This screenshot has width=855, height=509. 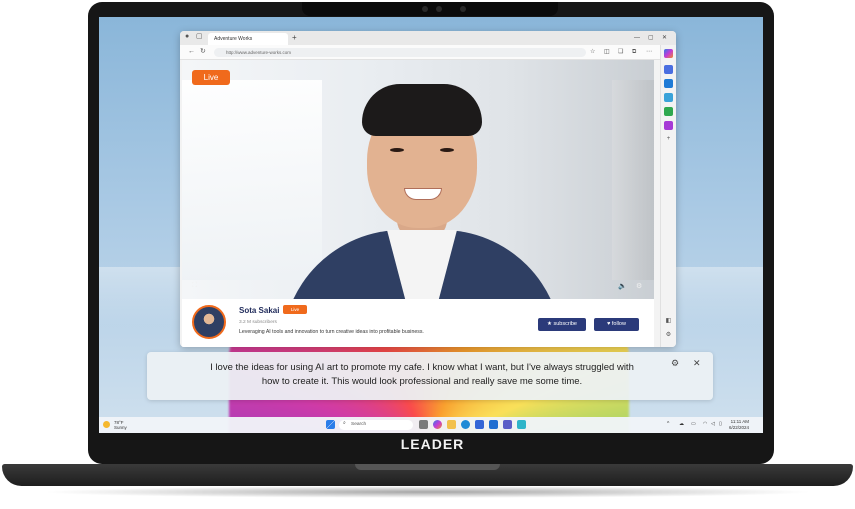 What do you see at coordinates (397, 150) in the screenshot?
I see `presenter-eye-left` at bounding box center [397, 150].